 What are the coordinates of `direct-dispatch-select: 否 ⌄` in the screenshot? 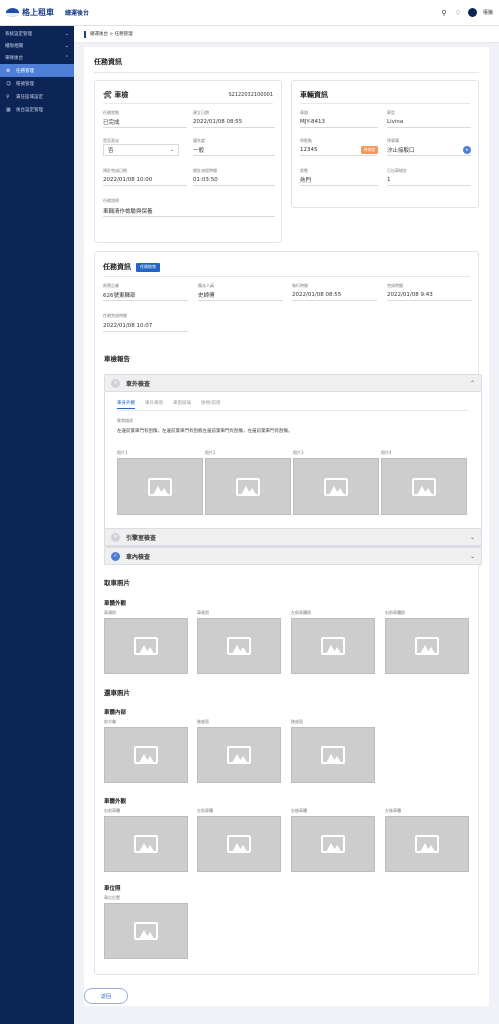 It's located at (141, 150).